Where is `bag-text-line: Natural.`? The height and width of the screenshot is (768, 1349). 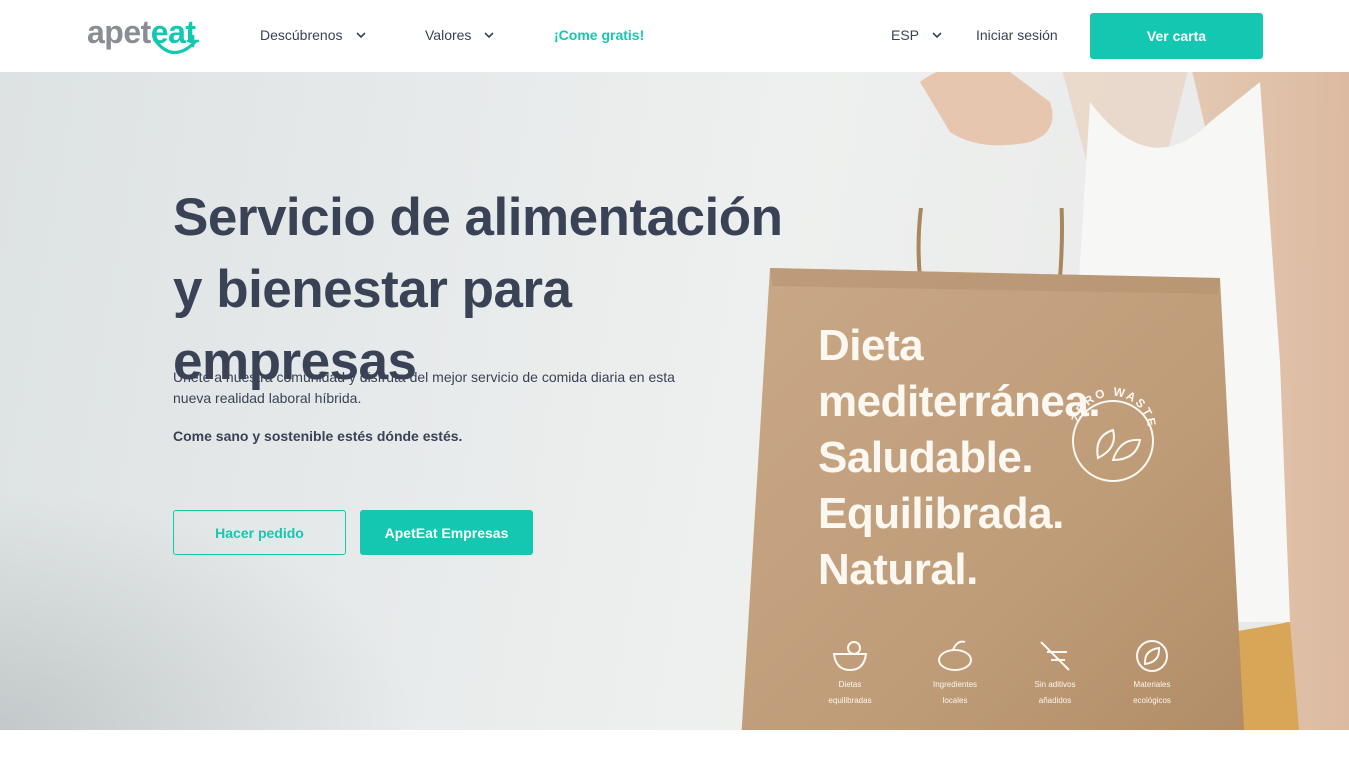
bag-text-line: Natural. is located at coordinates (898, 569).